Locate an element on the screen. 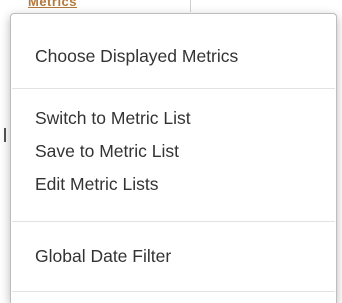  menu-item-choose-displayed-metrics: Choose Displayed Metrics is located at coordinates (136, 56).